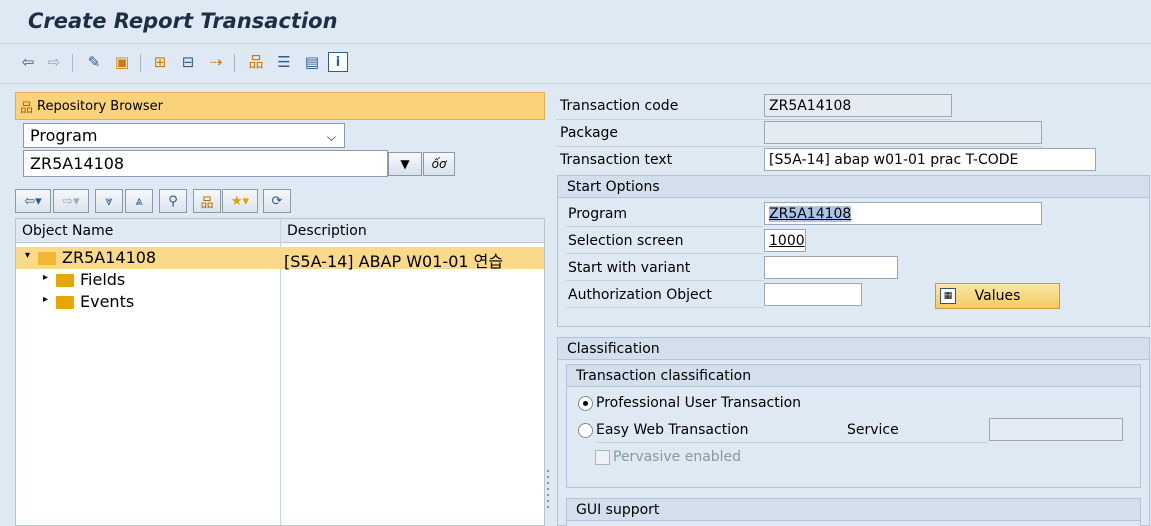 The width and height of the screenshot is (1151, 526). What do you see at coordinates (813, 294) in the screenshot?
I see `authorization-object-input` at bounding box center [813, 294].